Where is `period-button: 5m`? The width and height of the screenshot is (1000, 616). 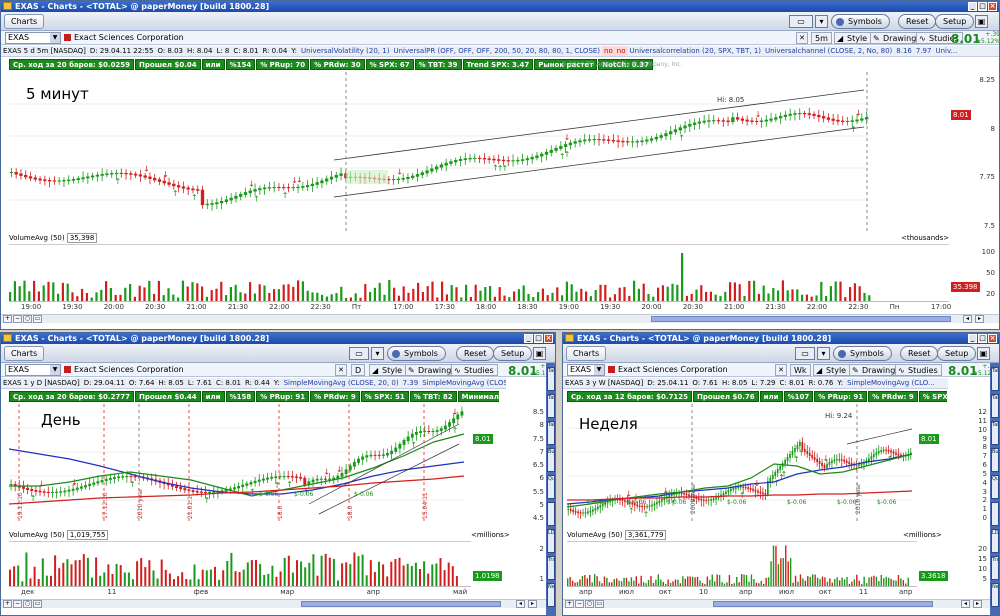
period-button: 5m is located at coordinates (821, 38).